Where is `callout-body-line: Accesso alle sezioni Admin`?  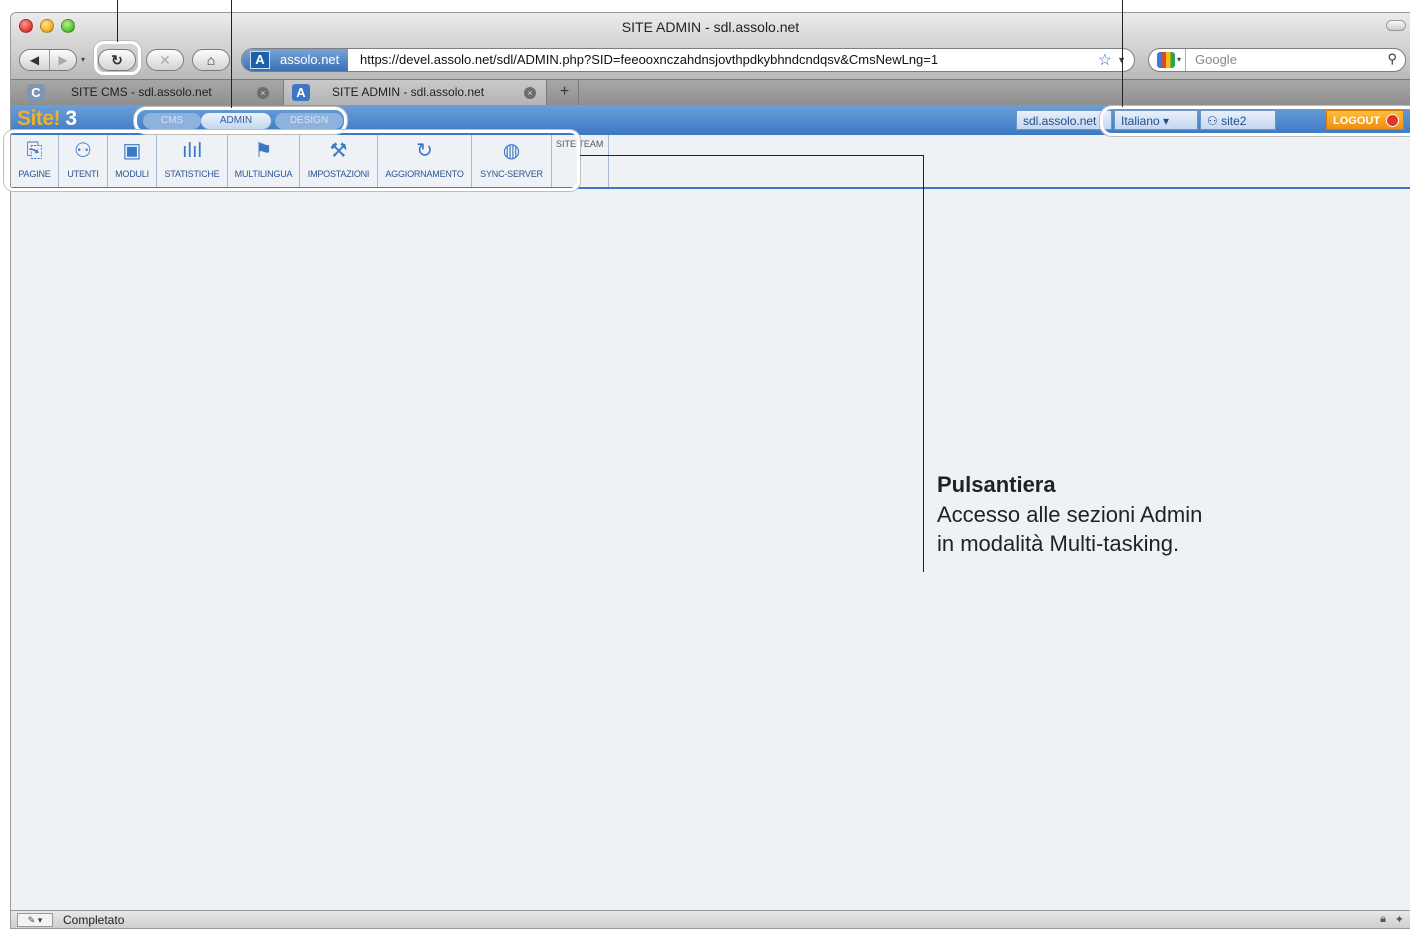
callout-body-line: Accesso alle sezioni Admin is located at coordinates (1070, 514).